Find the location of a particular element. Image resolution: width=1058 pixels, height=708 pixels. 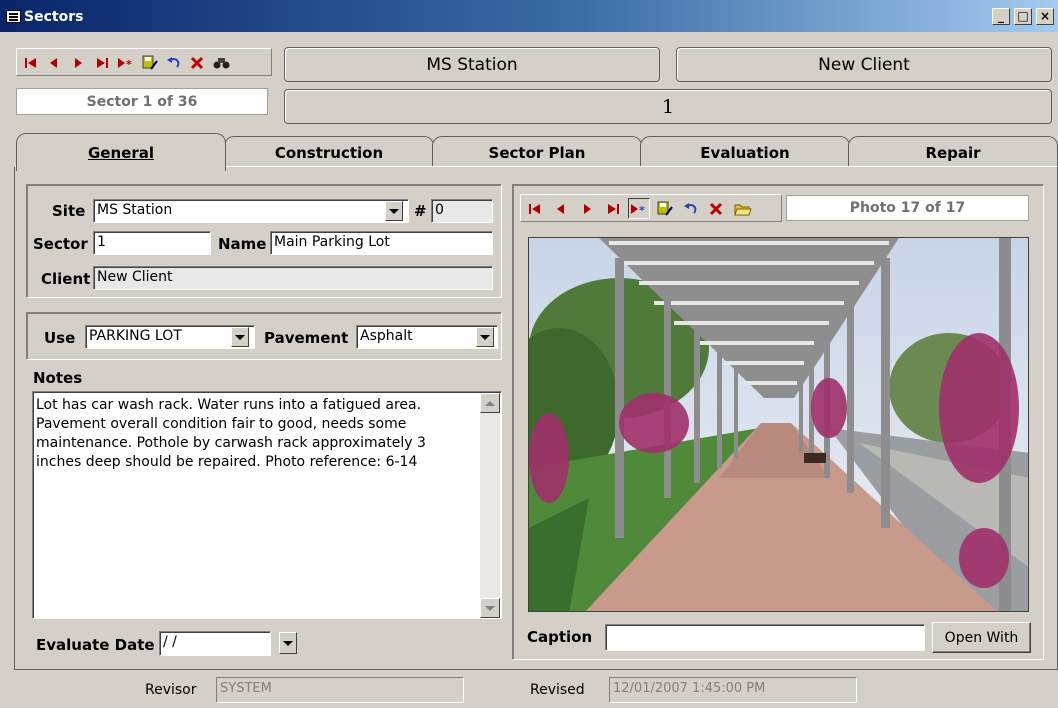

pavement-dropdown-button is located at coordinates (485, 337).